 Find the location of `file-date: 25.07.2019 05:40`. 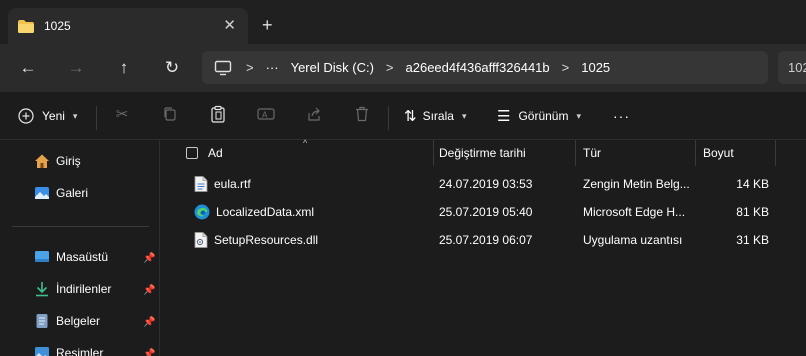

file-date: 25.07.2019 05:40 is located at coordinates (486, 212).